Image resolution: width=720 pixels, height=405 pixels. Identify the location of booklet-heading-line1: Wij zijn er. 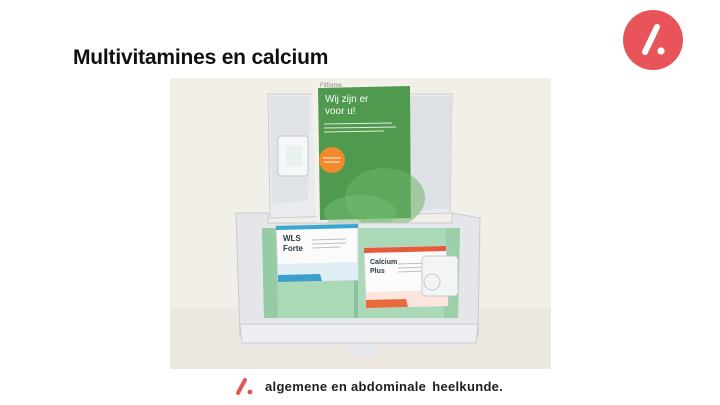
(347, 99).